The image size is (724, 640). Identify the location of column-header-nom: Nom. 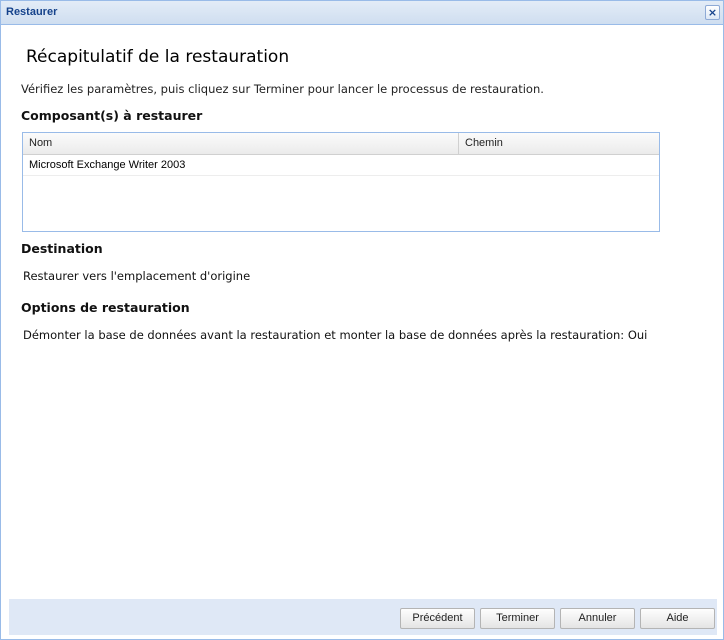
(241, 143).